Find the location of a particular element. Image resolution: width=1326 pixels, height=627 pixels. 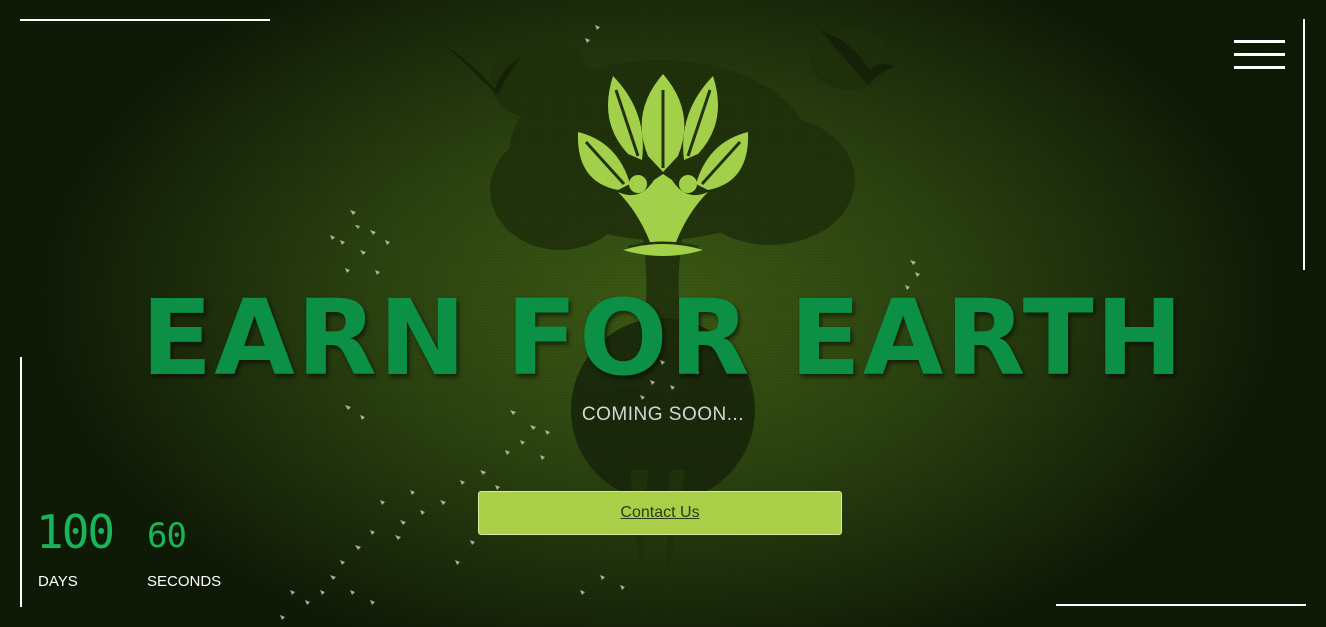

frame-line-right is located at coordinates (1304, 144).